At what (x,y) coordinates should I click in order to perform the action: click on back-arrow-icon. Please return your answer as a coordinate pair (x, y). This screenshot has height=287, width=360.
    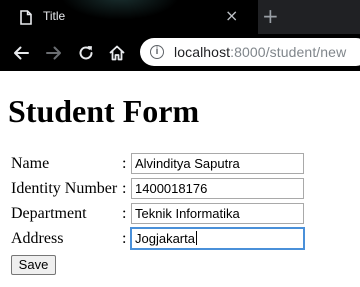
    Looking at the image, I should click on (21, 53).